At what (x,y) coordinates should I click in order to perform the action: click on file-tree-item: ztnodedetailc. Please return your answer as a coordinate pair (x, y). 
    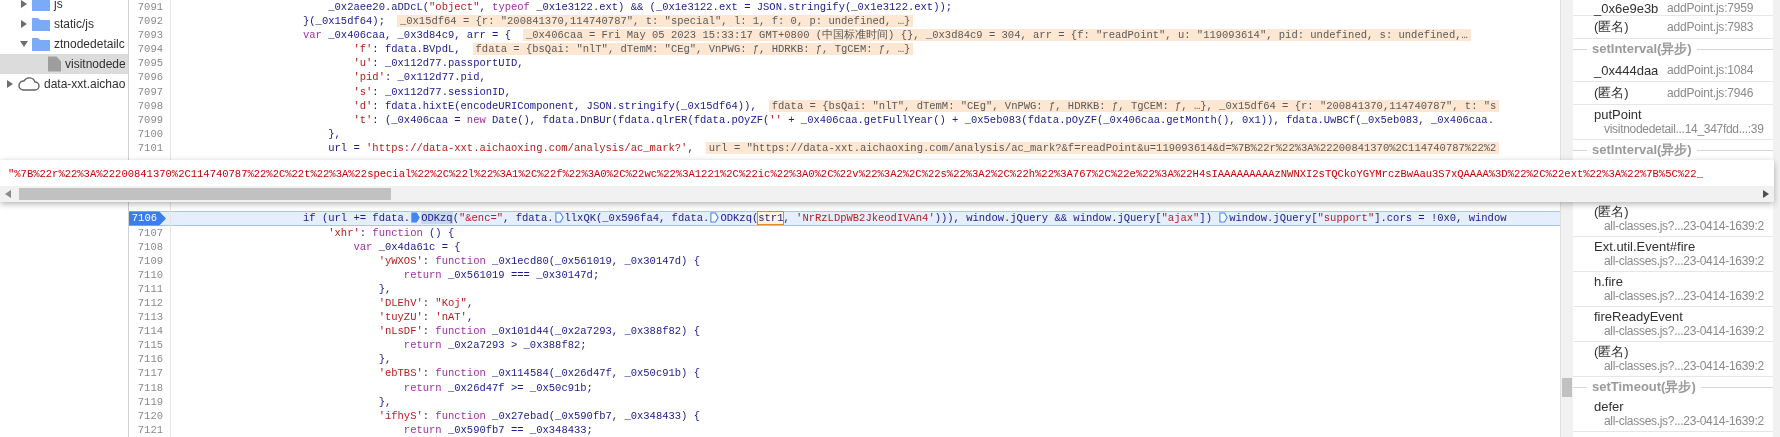
    Looking at the image, I should click on (64, 44).